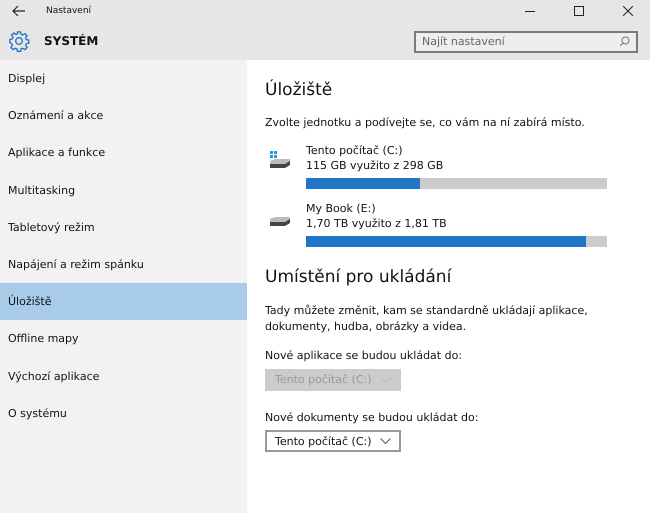  I want to click on drive-name: My Book (E:), so click(456, 208).